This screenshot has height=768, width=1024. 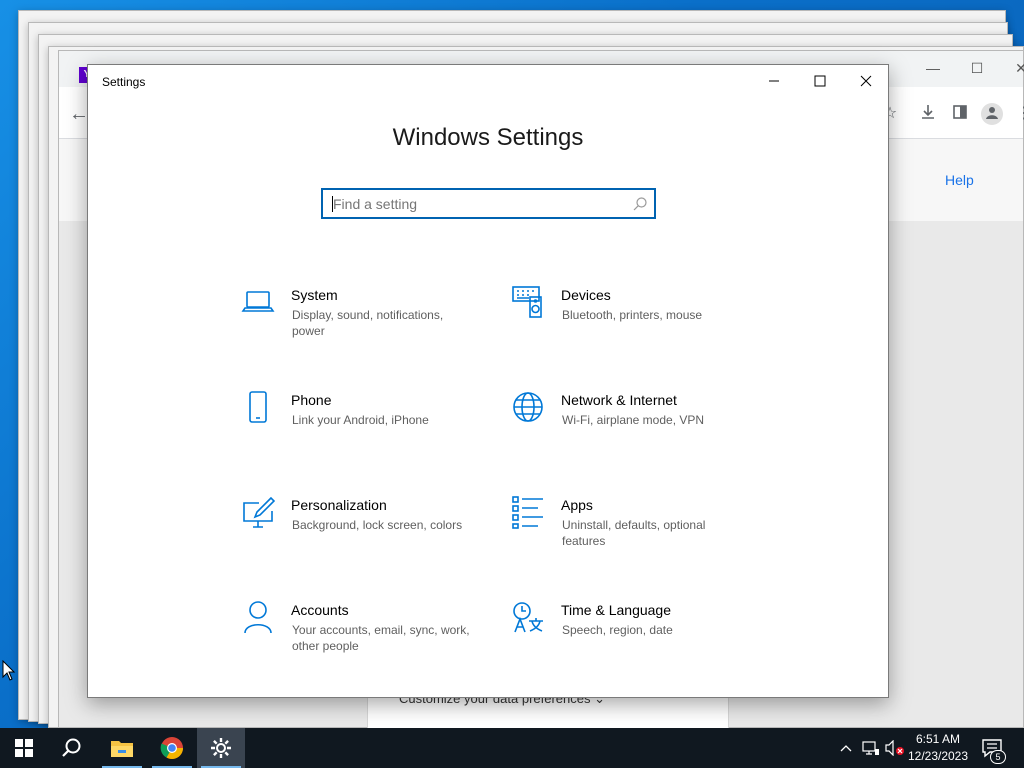 What do you see at coordinates (368, 323) in the screenshot?
I see `tile-description: Display, sound, notifications, power` at bounding box center [368, 323].